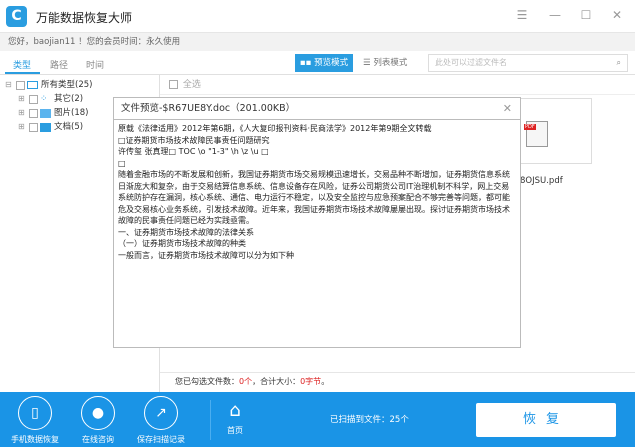  Describe the element at coordinates (246, 381) in the screenshot. I see `selected-count: 0个` at that location.